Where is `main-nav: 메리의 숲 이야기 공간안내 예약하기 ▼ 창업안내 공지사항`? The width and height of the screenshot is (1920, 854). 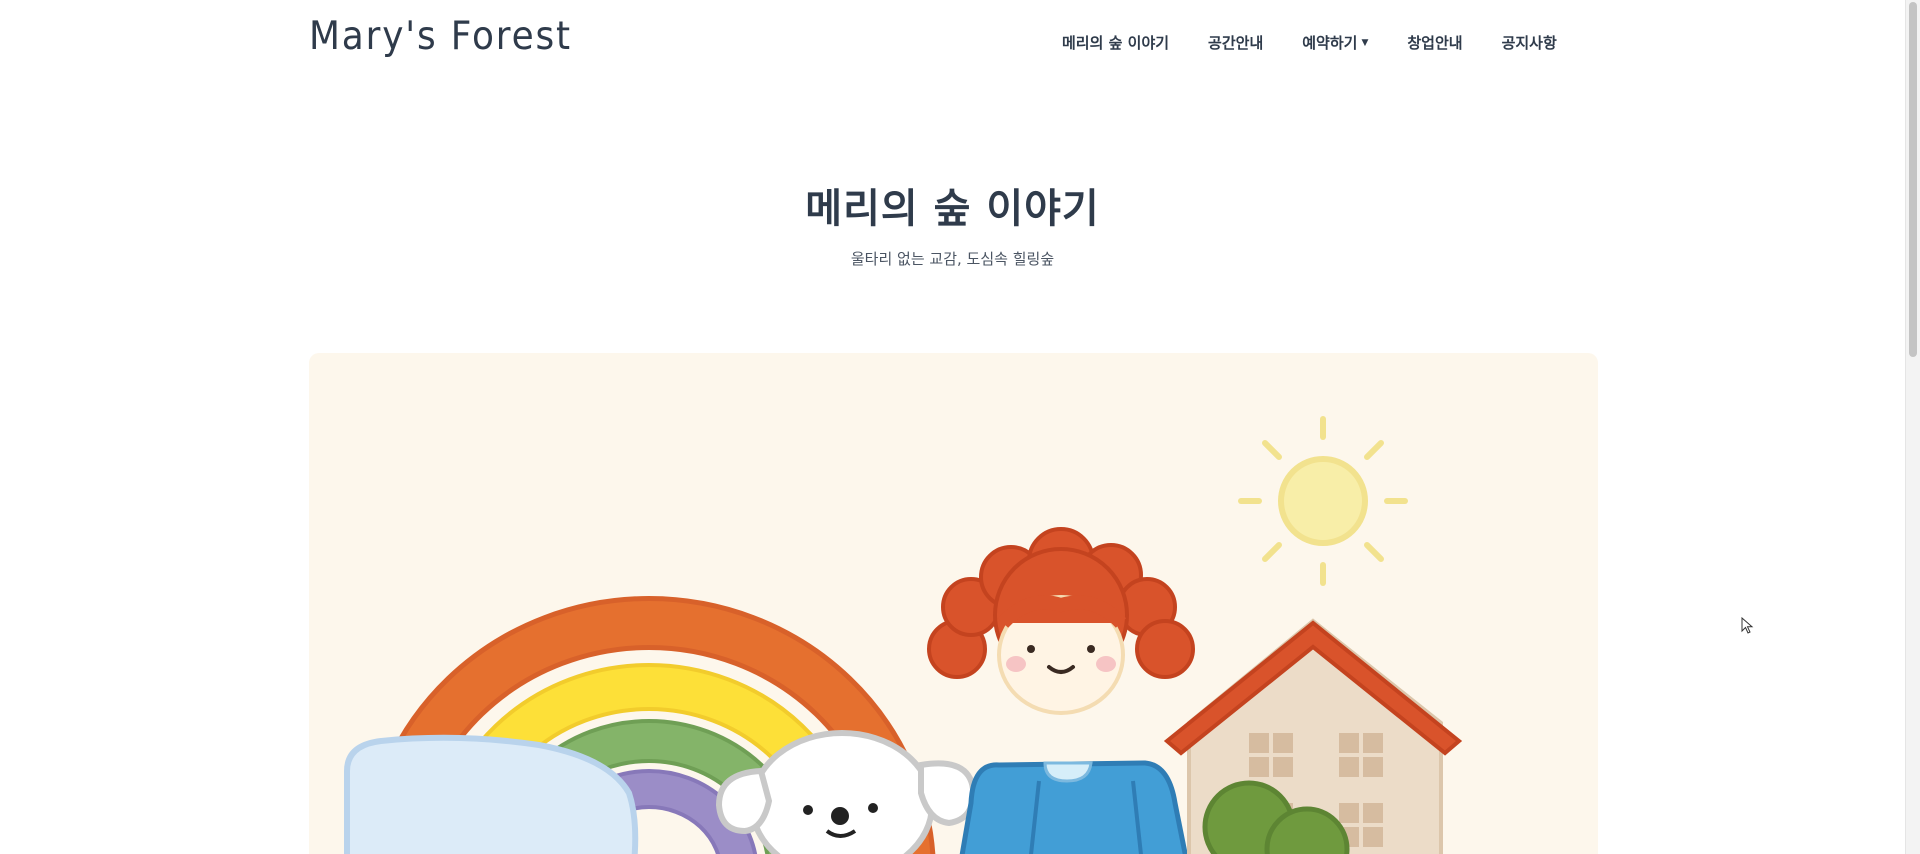 main-nav: 메리의 숲 이야기 공간안내 예약하기 ▼ 창업안내 공지사항 is located at coordinates (1329, 42).